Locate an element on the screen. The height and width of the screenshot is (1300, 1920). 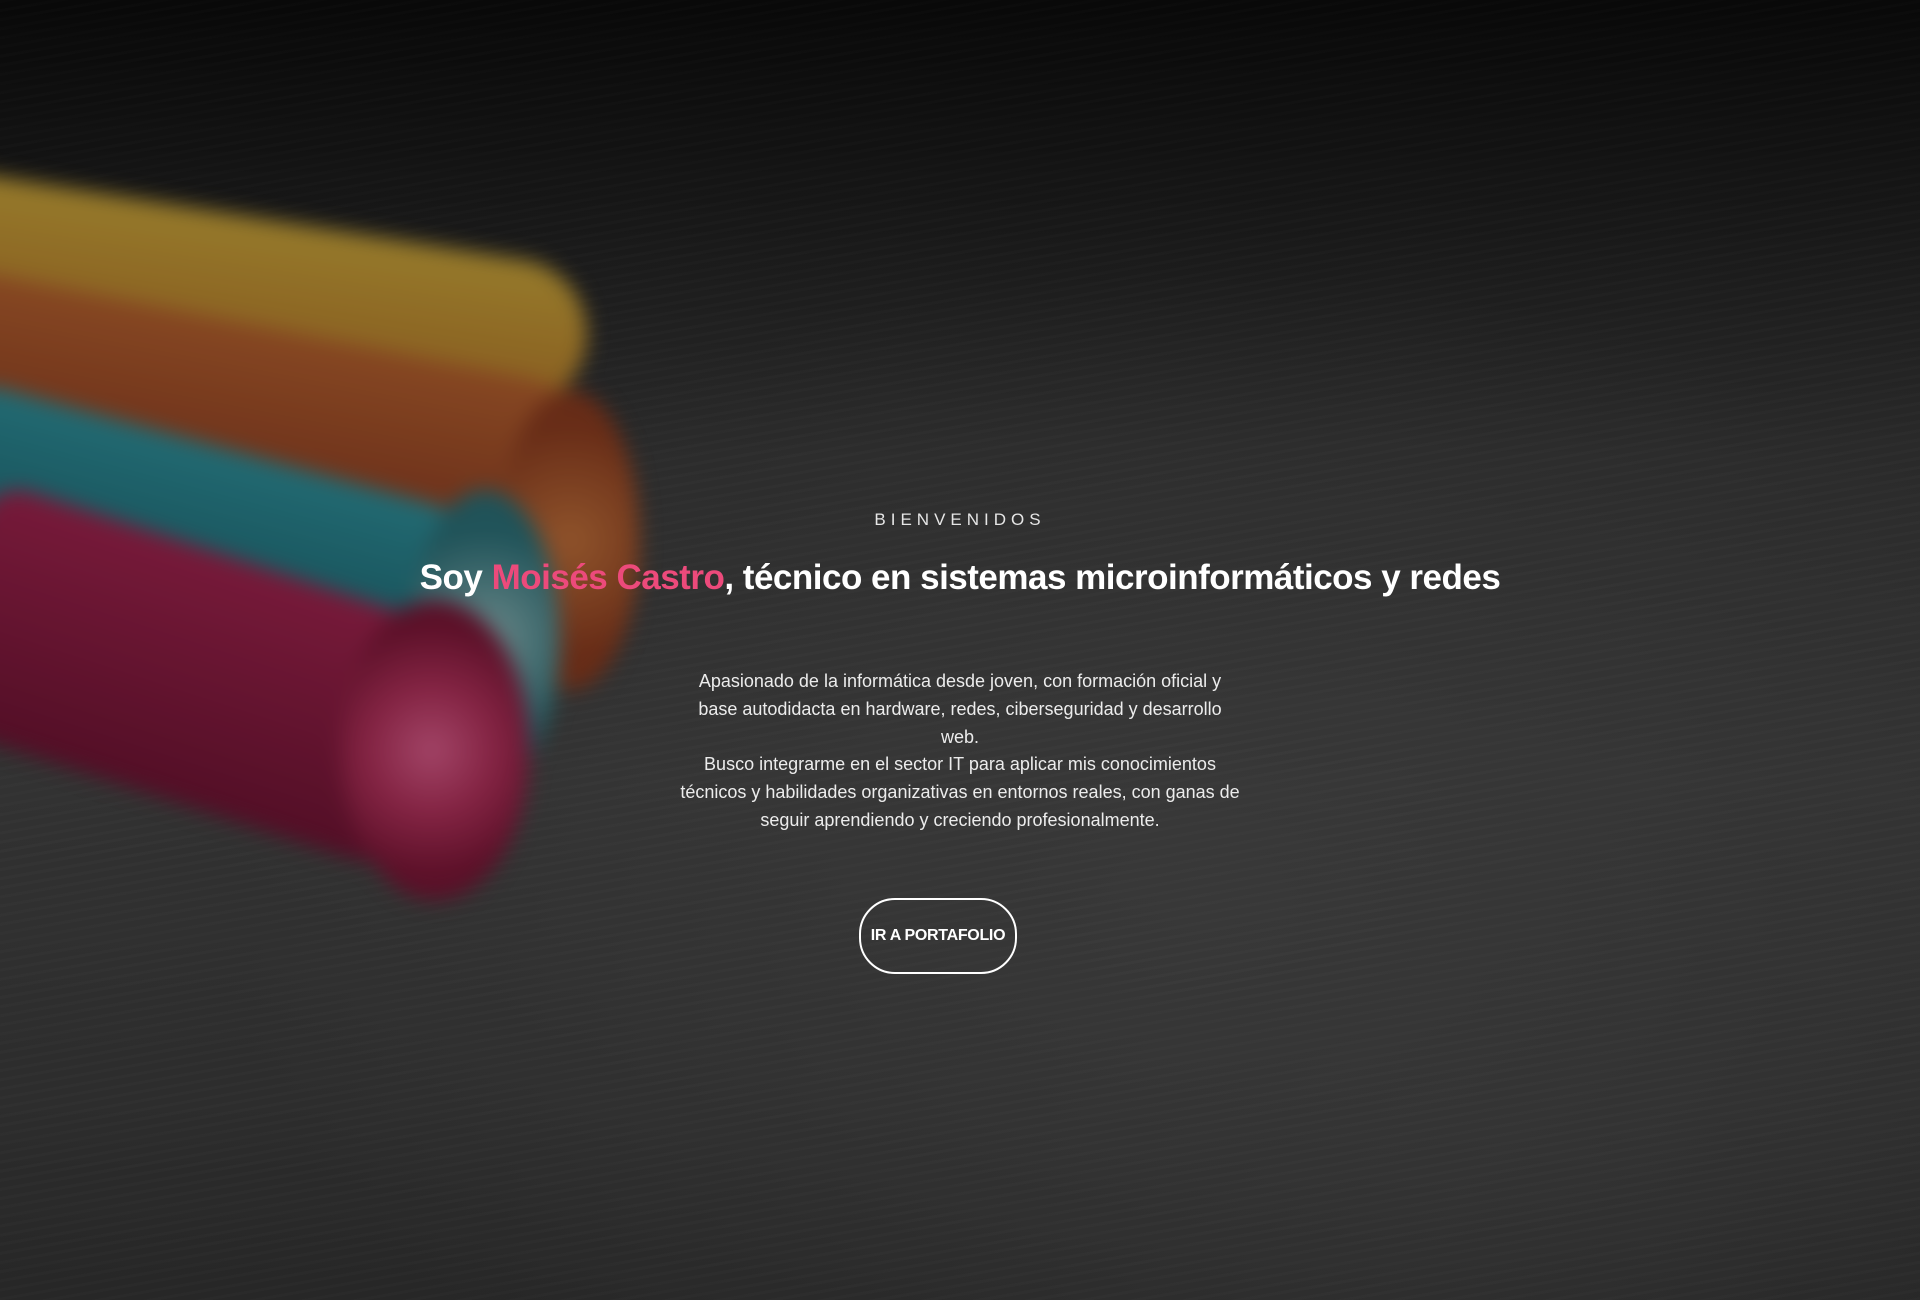
headline-prefix: Soy is located at coordinates (455, 577).